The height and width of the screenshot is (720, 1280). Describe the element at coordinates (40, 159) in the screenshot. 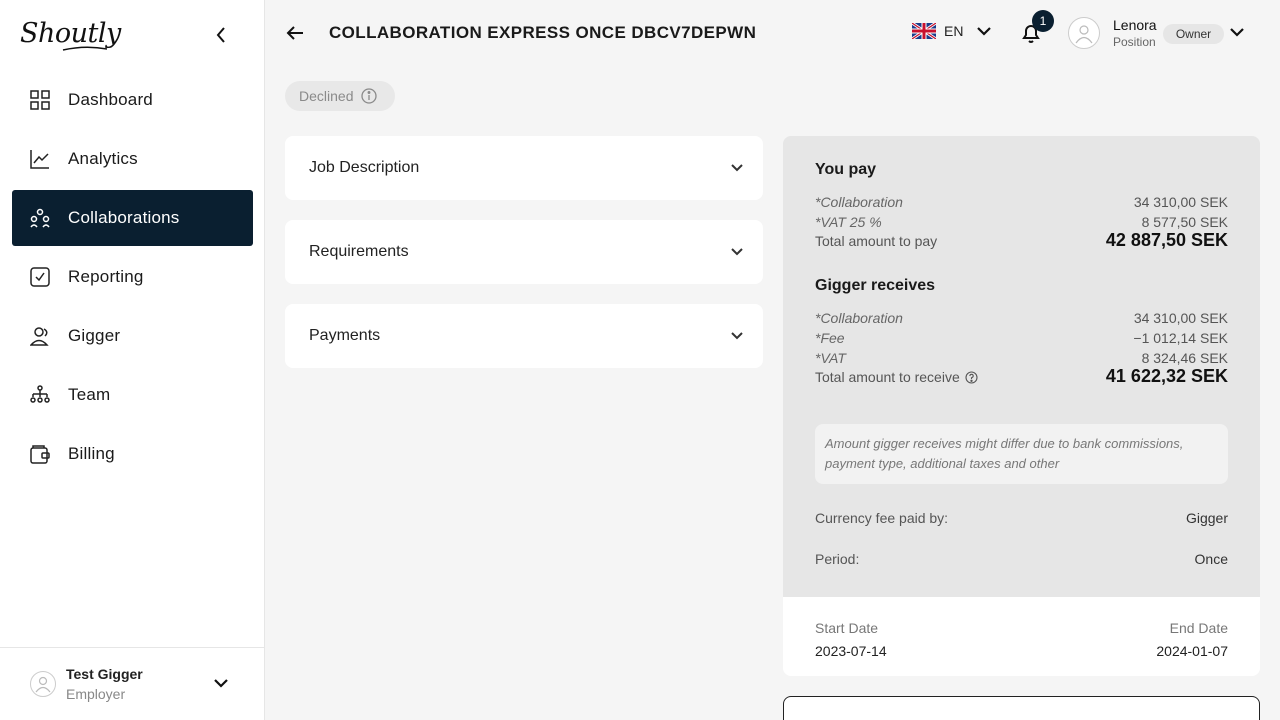

I see `chart-line-icon` at that location.